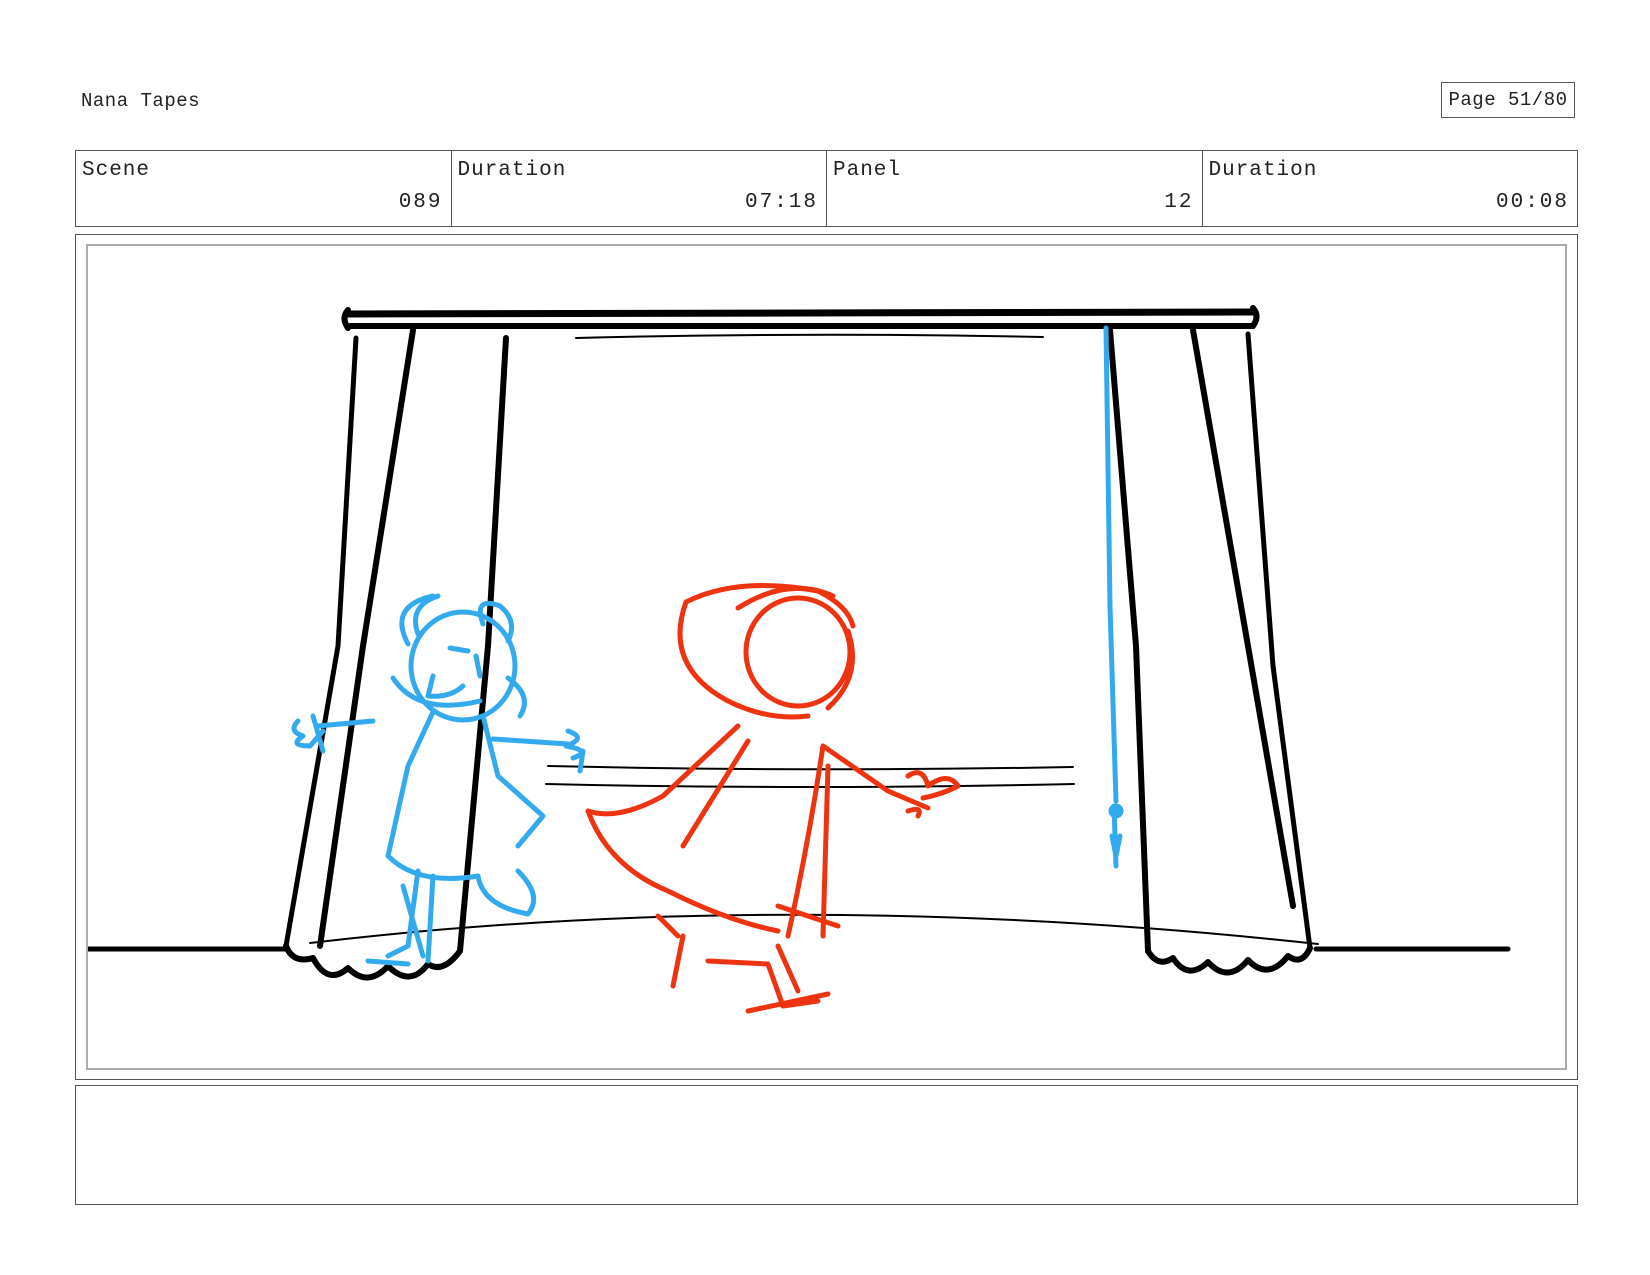 The height and width of the screenshot is (1275, 1650). I want to click on project-title: Nana Tapes, so click(141, 101).